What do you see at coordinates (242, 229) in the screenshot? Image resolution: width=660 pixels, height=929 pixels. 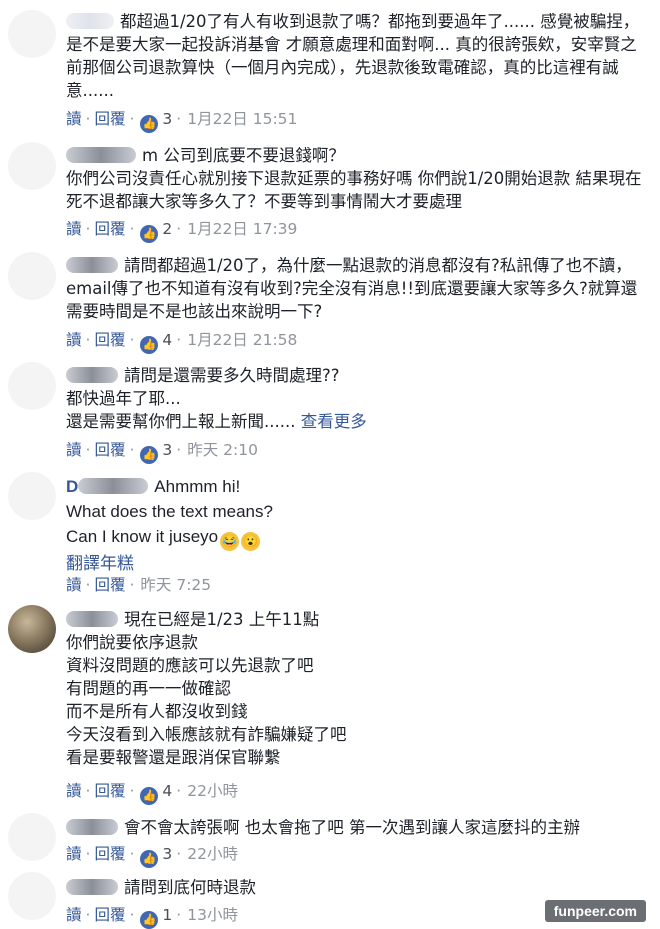 I see `timestamp: 1月22日 17:39` at bounding box center [242, 229].